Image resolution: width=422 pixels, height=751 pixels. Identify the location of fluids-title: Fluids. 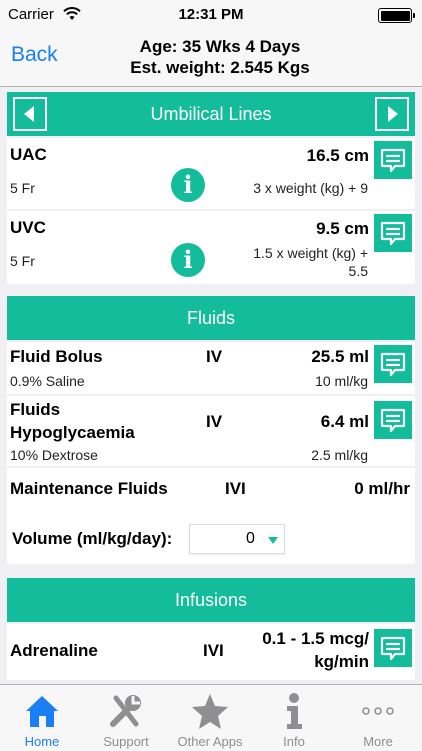
(211, 318).